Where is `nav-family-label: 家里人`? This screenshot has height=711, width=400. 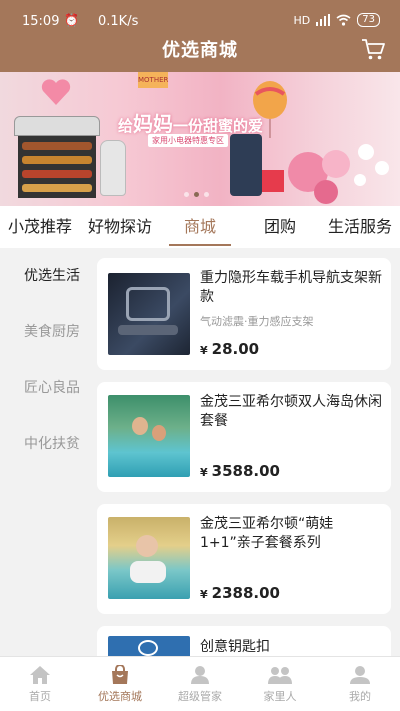
nav-family-label: 家里人 is located at coordinates (280, 696).